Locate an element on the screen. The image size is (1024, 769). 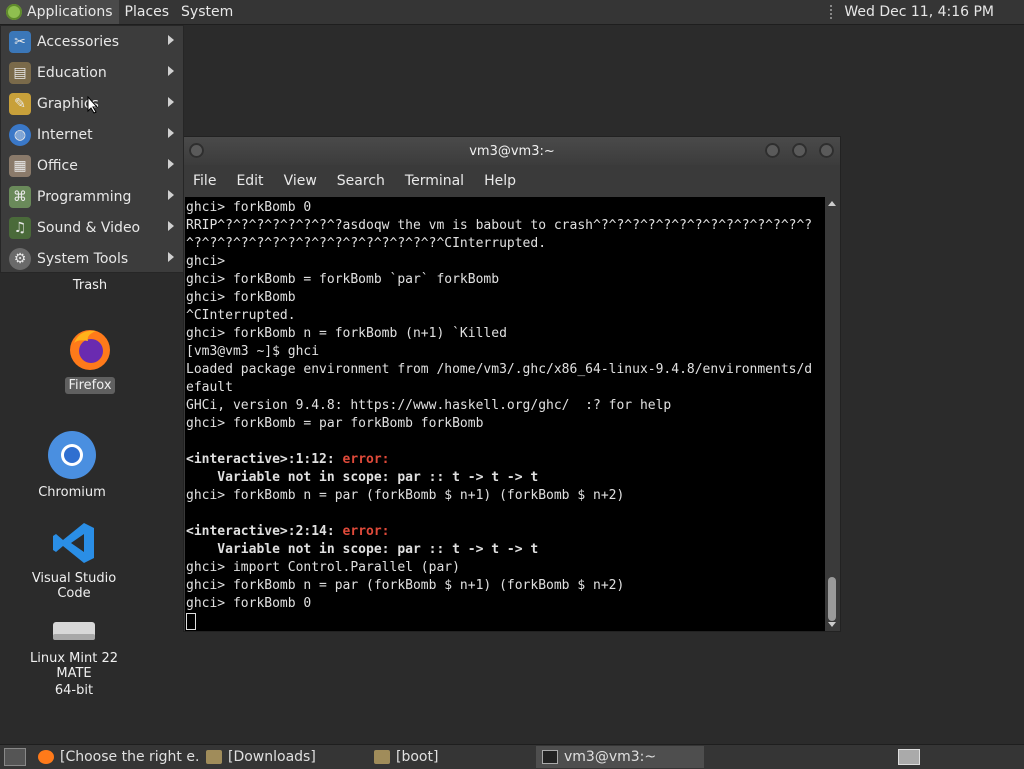
applications-menu-label: Applications is located at coordinates (70, 12).